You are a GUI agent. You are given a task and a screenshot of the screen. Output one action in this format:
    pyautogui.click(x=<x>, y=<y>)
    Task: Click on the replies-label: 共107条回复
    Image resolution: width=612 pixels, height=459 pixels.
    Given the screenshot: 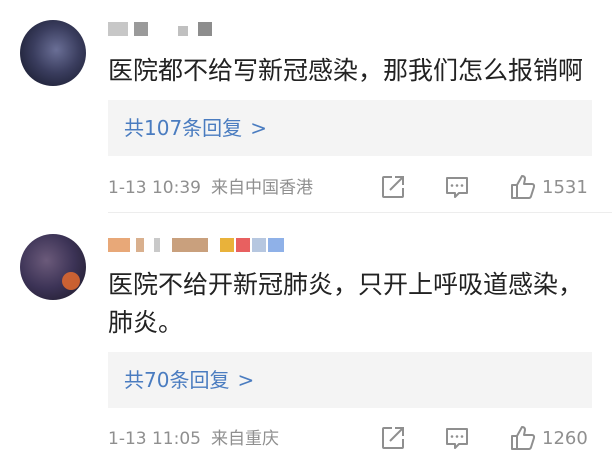 What is the action you would take?
    pyautogui.click(x=183, y=128)
    